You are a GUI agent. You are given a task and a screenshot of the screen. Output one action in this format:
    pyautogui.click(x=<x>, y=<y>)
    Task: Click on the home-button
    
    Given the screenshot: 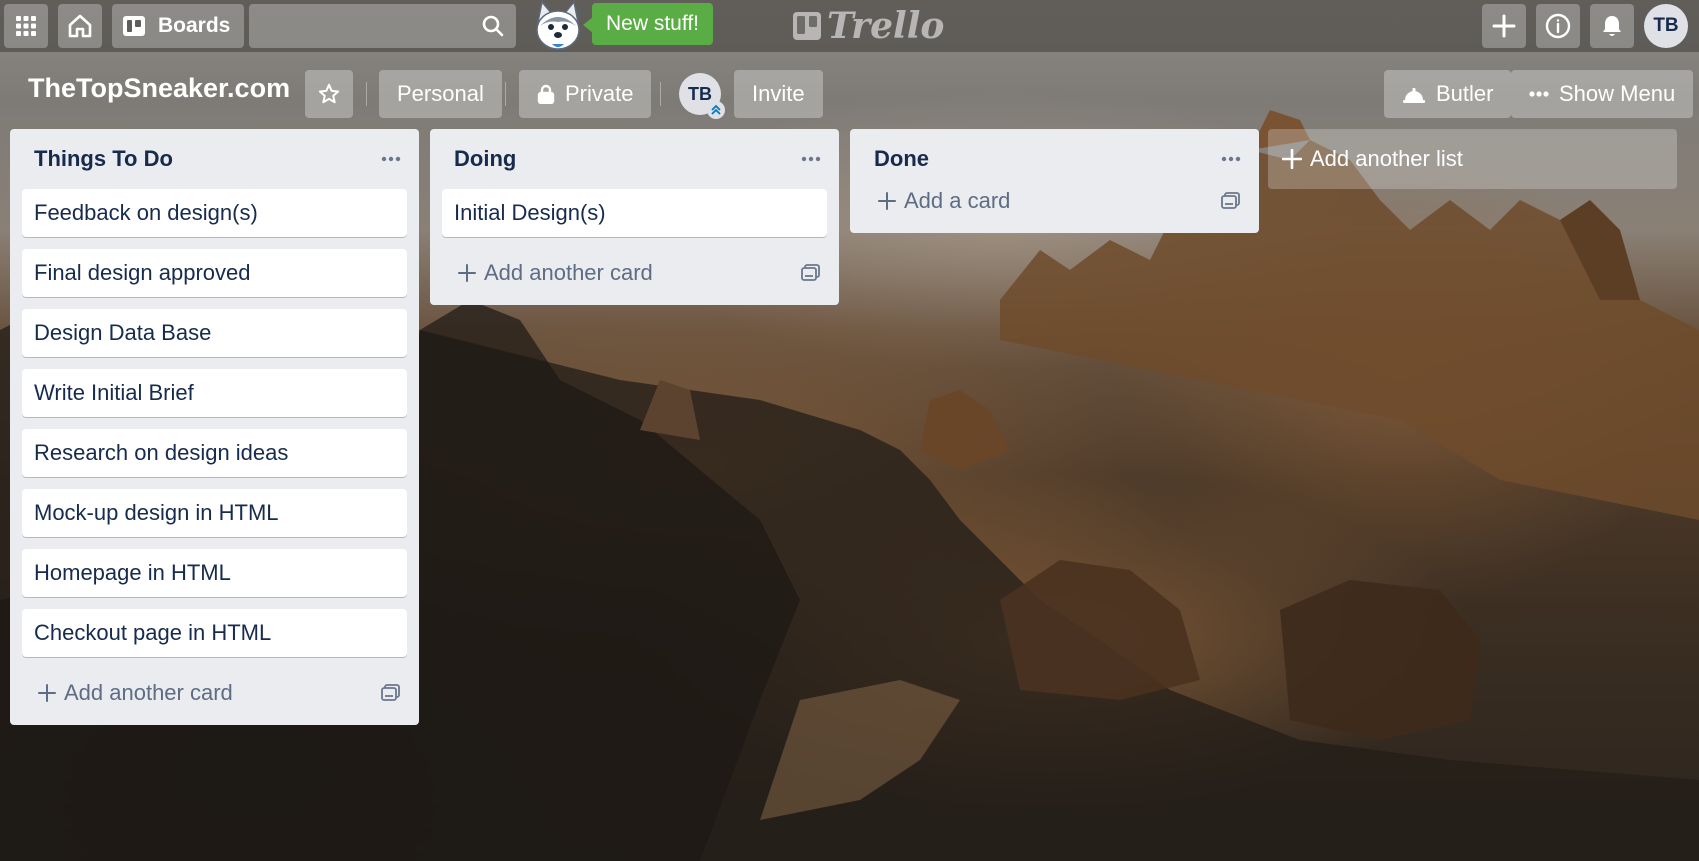 What is the action you would take?
    pyautogui.click(x=80, y=26)
    